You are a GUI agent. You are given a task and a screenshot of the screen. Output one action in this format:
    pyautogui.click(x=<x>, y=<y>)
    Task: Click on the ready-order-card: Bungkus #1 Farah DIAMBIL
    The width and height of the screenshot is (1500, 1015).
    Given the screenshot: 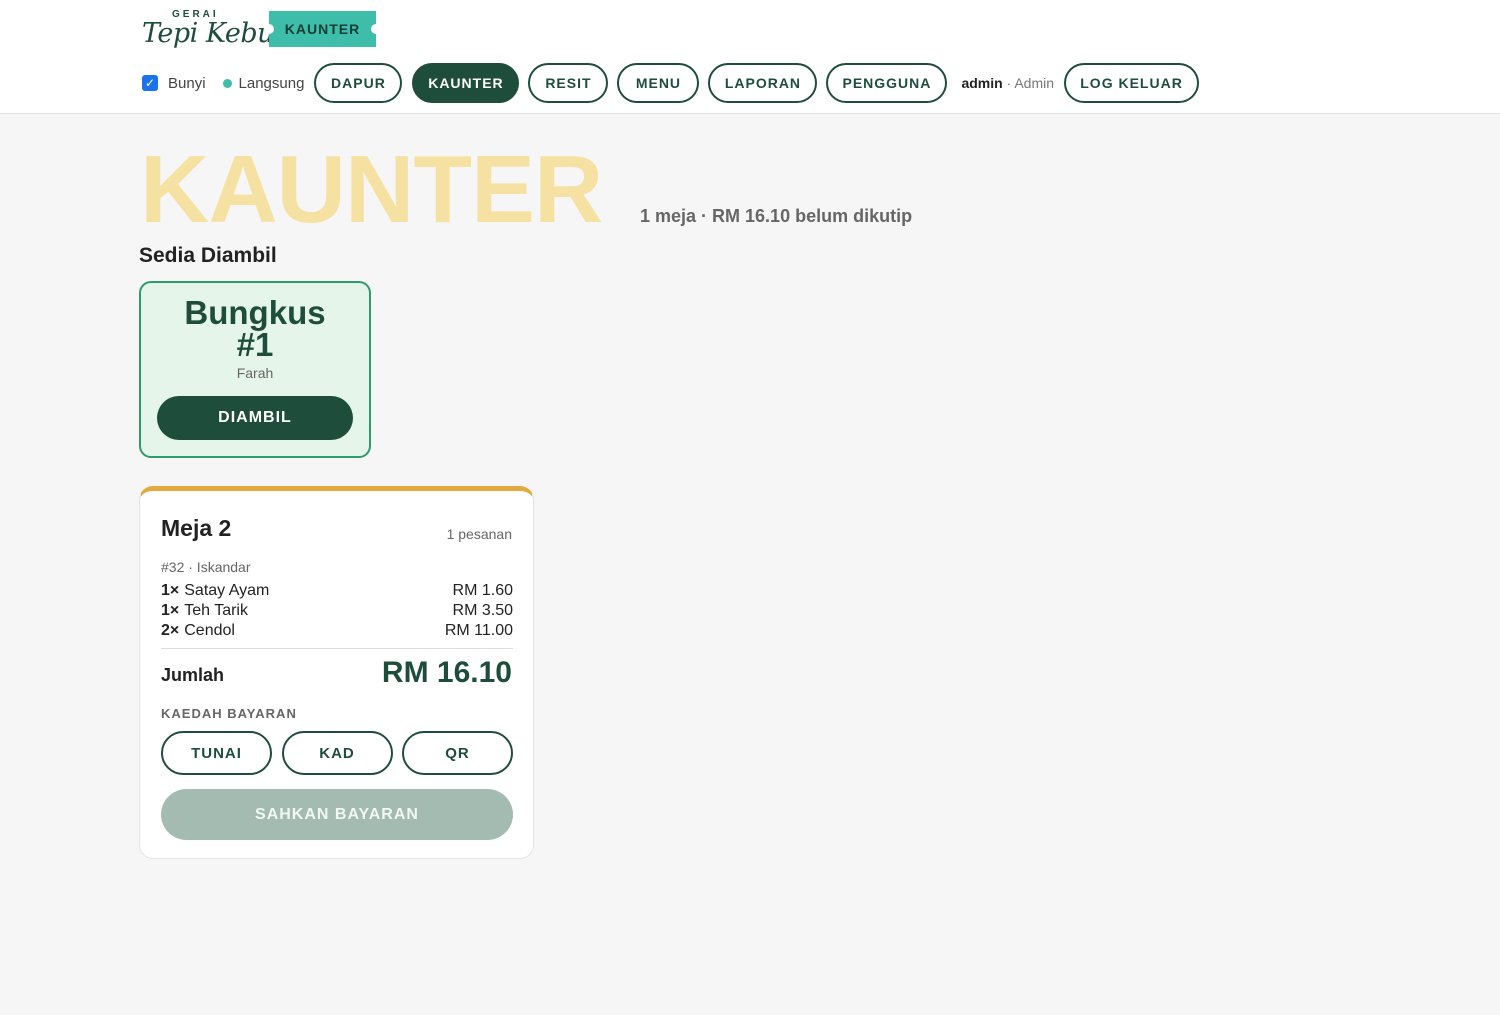 What is the action you would take?
    pyautogui.click(x=255, y=369)
    